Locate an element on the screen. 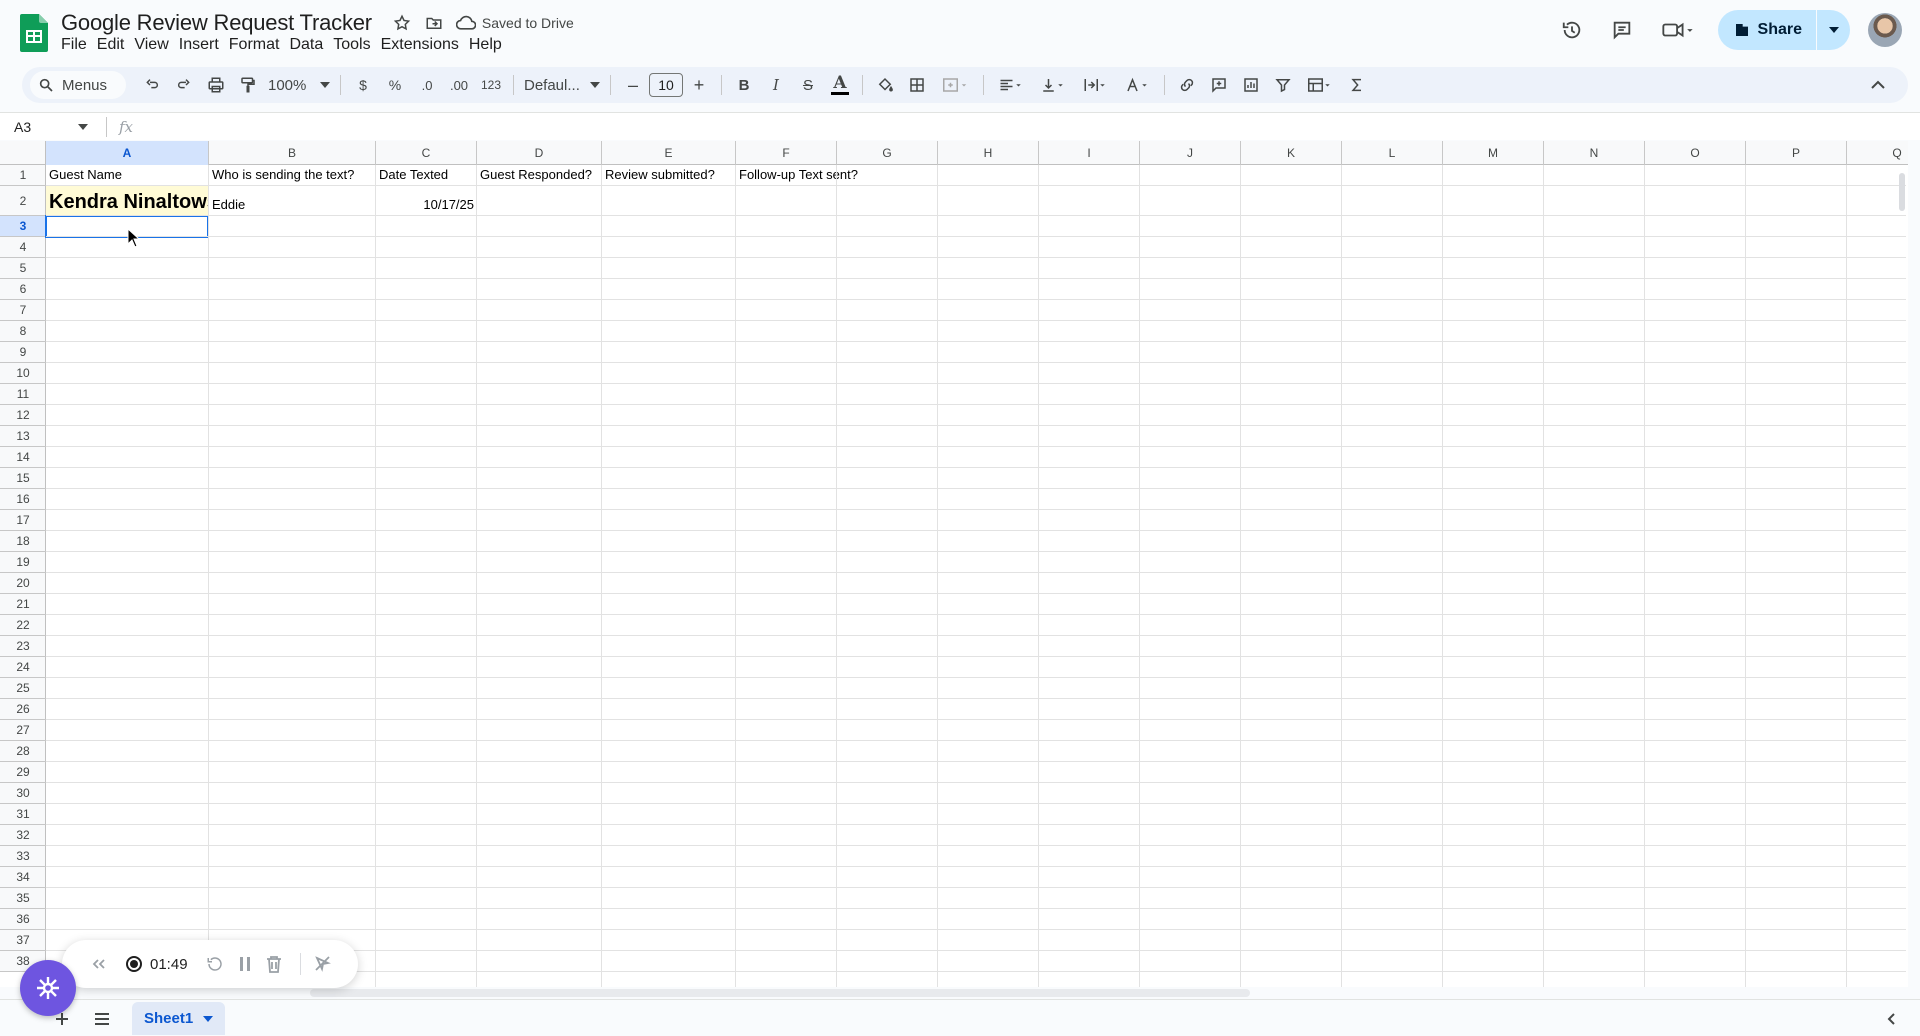 The width and height of the screenshot is (1920, 1036). search-menus: Menus is located at coordinates (78, 85).